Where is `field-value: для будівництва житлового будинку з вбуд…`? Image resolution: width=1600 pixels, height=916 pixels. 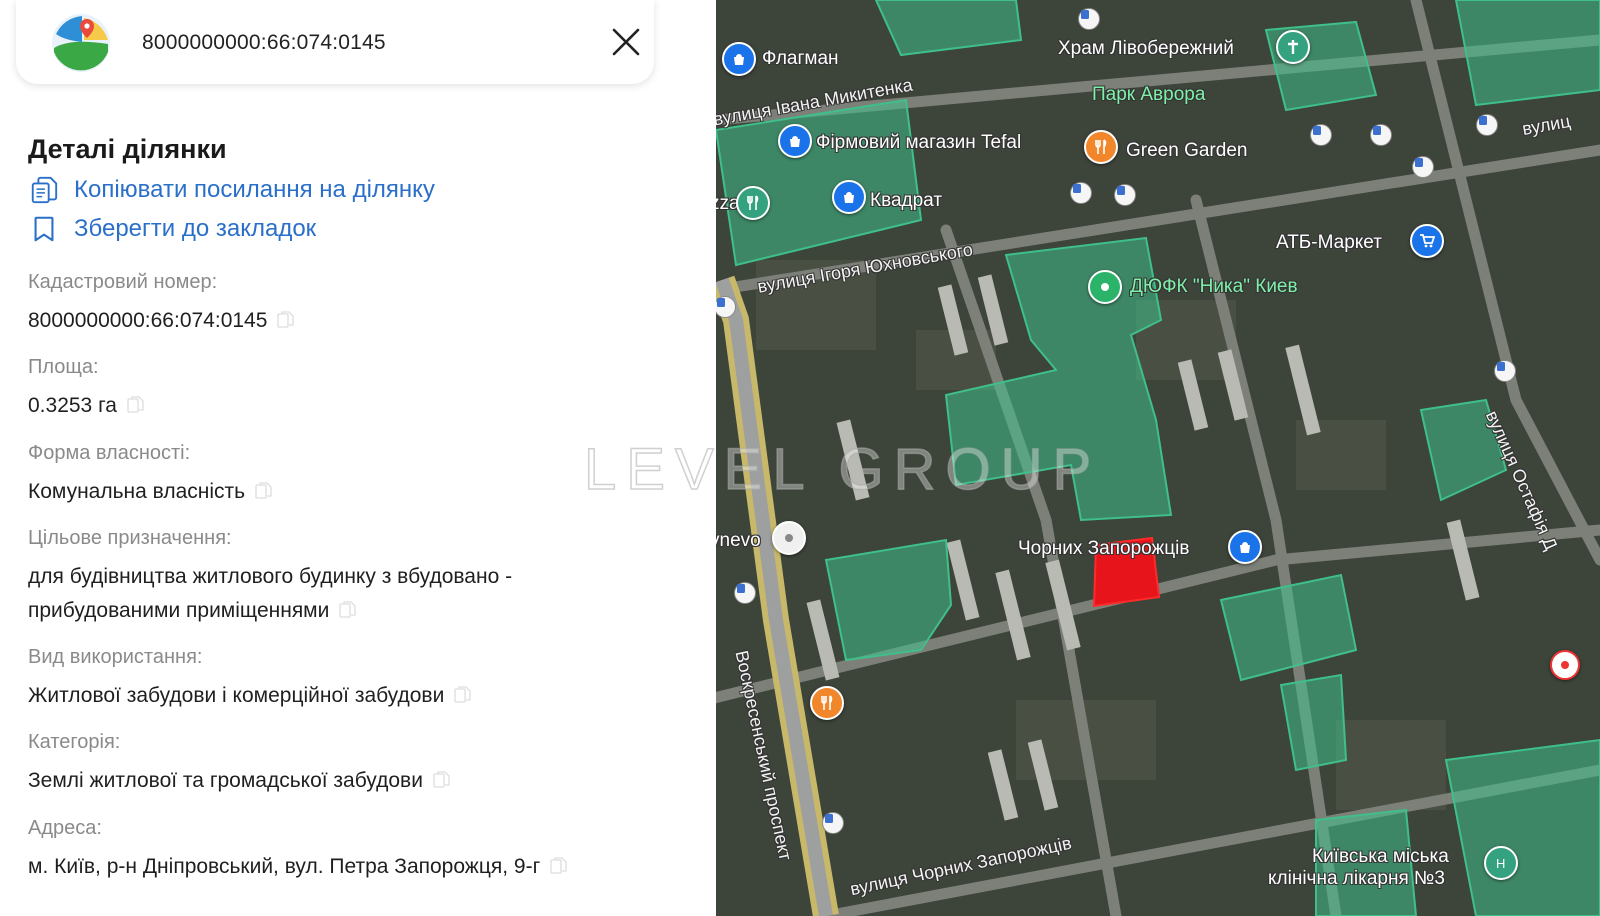 field-value: для будівництва житлового будинку з вбуд… is located at coordinates (358, 594).